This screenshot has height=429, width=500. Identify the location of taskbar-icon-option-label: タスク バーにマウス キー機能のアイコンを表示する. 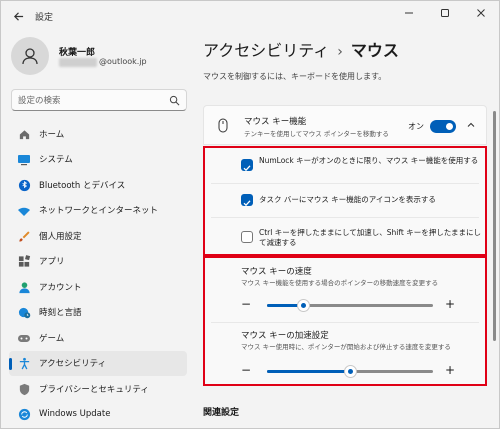
(347, 199).